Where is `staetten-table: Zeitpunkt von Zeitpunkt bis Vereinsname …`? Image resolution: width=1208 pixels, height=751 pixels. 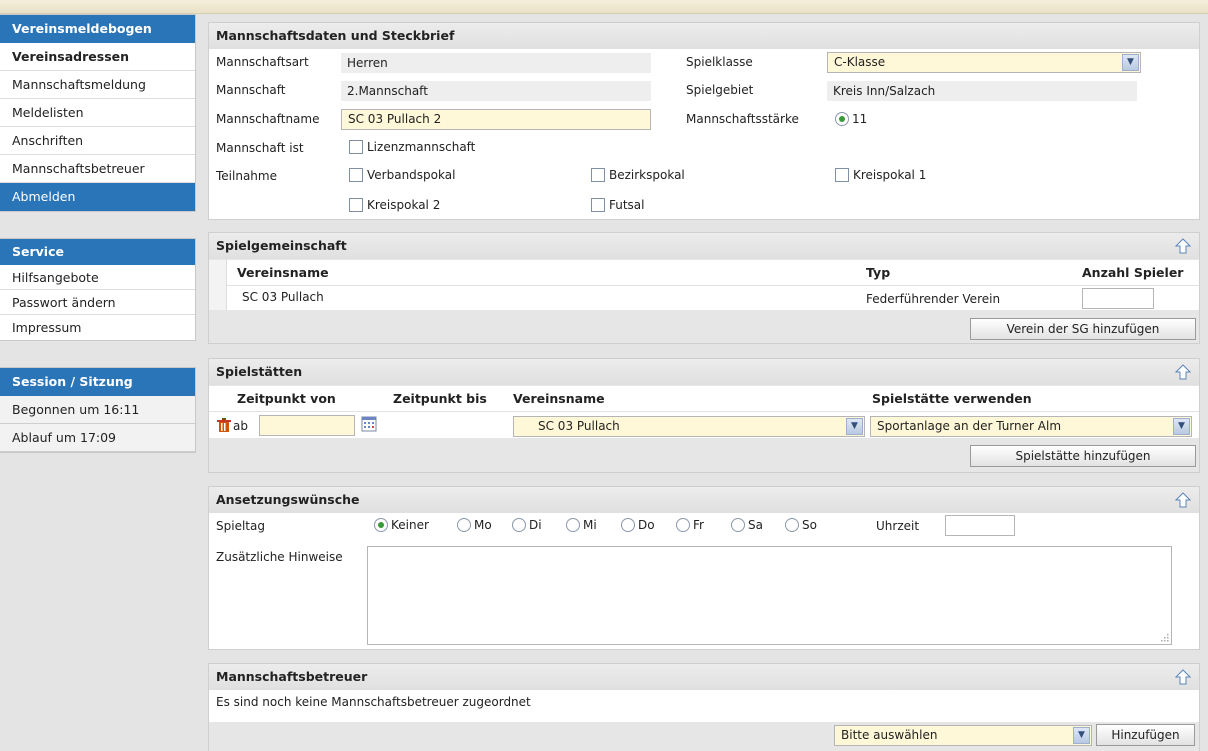
staetten-table: Zeitpunkt von Zeitpunkt bis Vereinsname … is located at coordinates (704, 412).